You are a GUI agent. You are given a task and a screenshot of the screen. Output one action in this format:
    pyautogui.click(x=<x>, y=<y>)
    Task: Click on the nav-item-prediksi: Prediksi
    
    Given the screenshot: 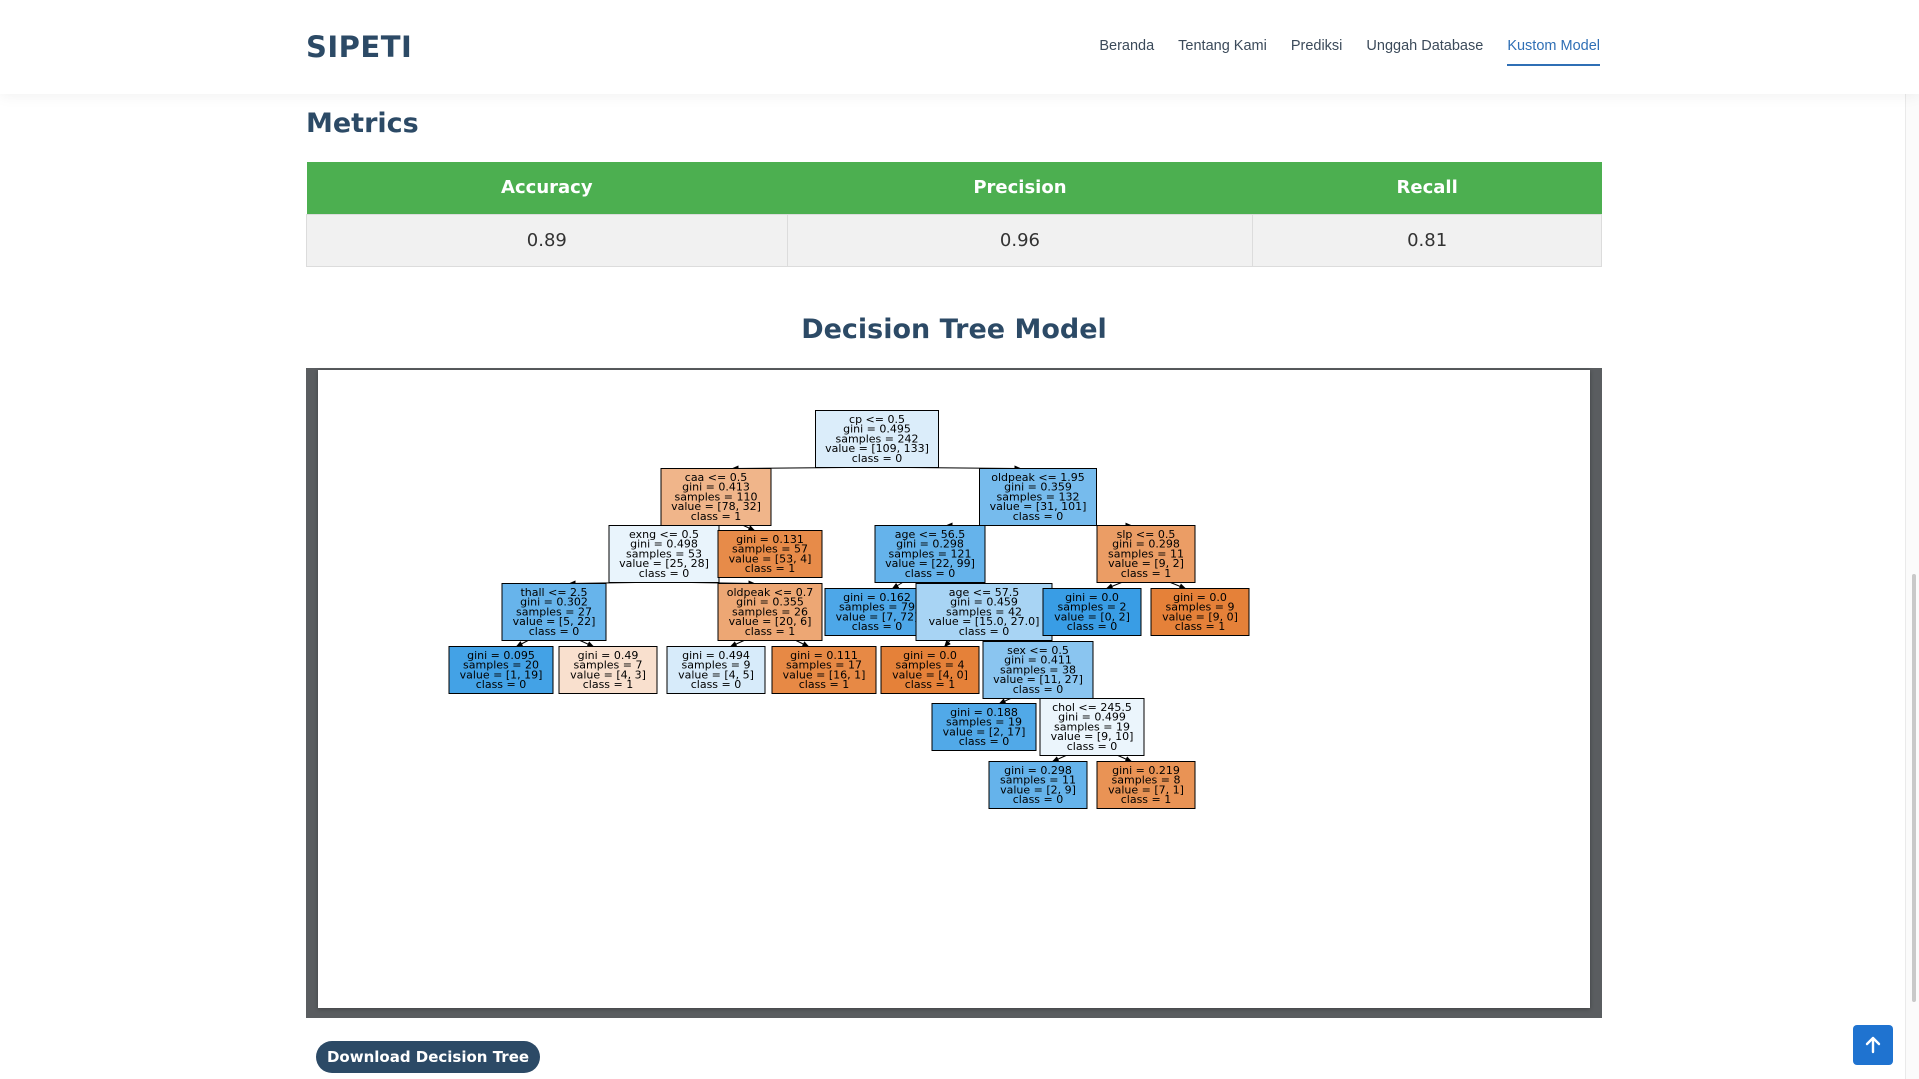 What is the action you would take?
    pyautogui.click(x=1317, y=52)
    